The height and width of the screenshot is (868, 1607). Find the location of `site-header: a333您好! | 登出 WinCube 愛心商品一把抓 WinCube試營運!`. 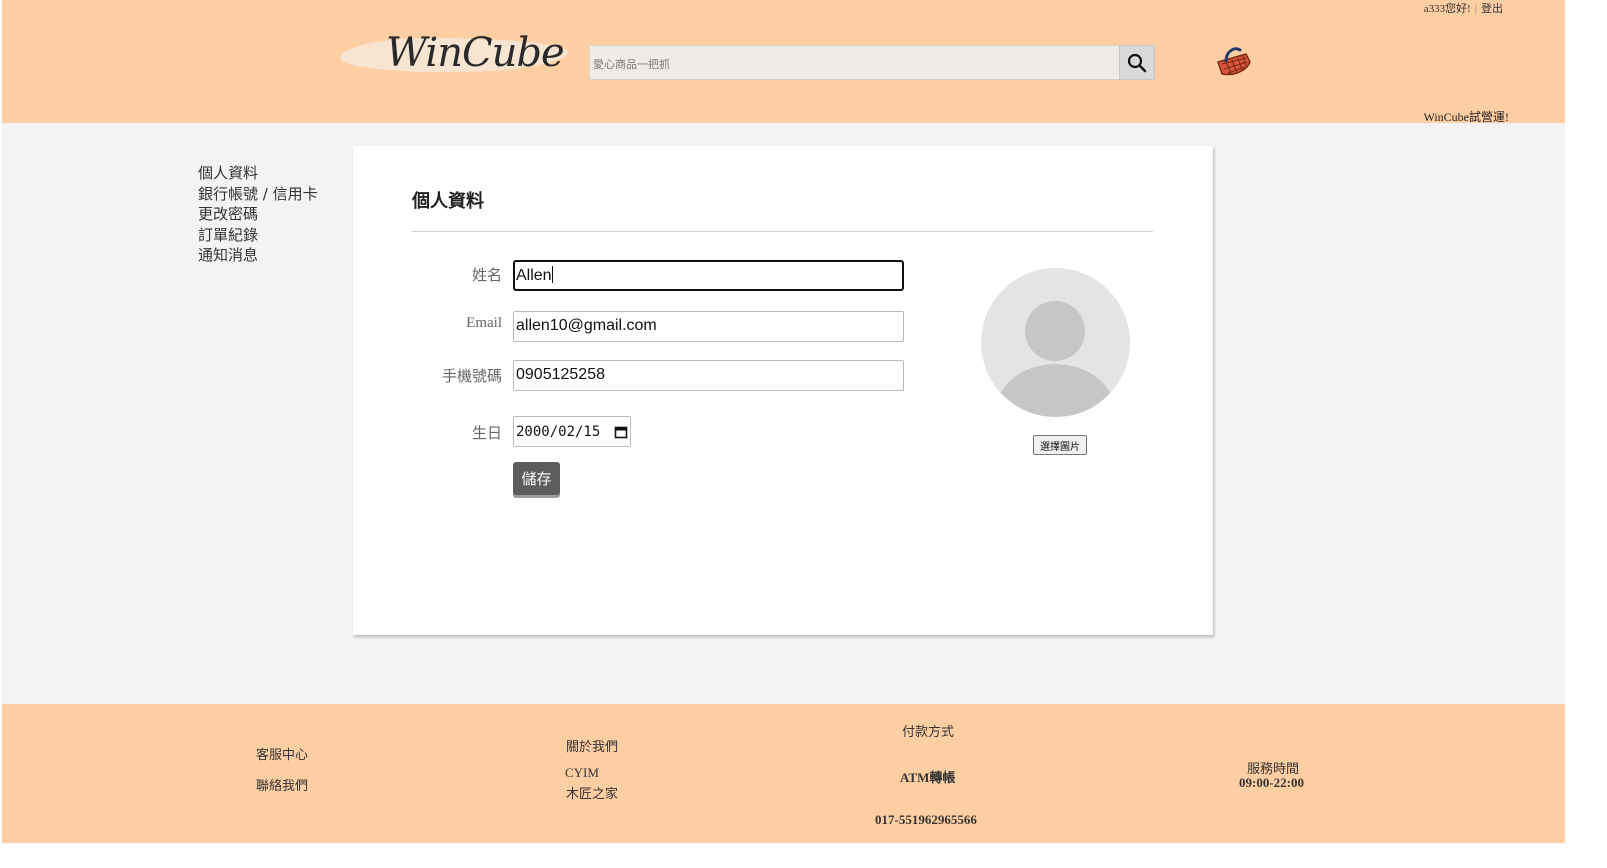

site-header: a333您好! | 登出 WinCube 愛心商品一把抓 WinCube試營運! is located at coordinates (783, 62).